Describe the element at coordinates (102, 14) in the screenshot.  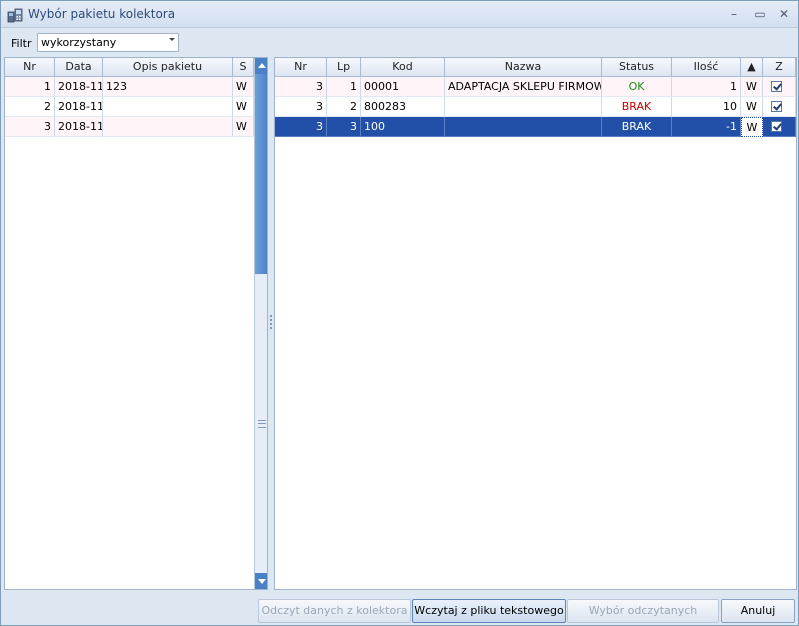
I see `window-title: Wybór pakietu kolektora` at that location.